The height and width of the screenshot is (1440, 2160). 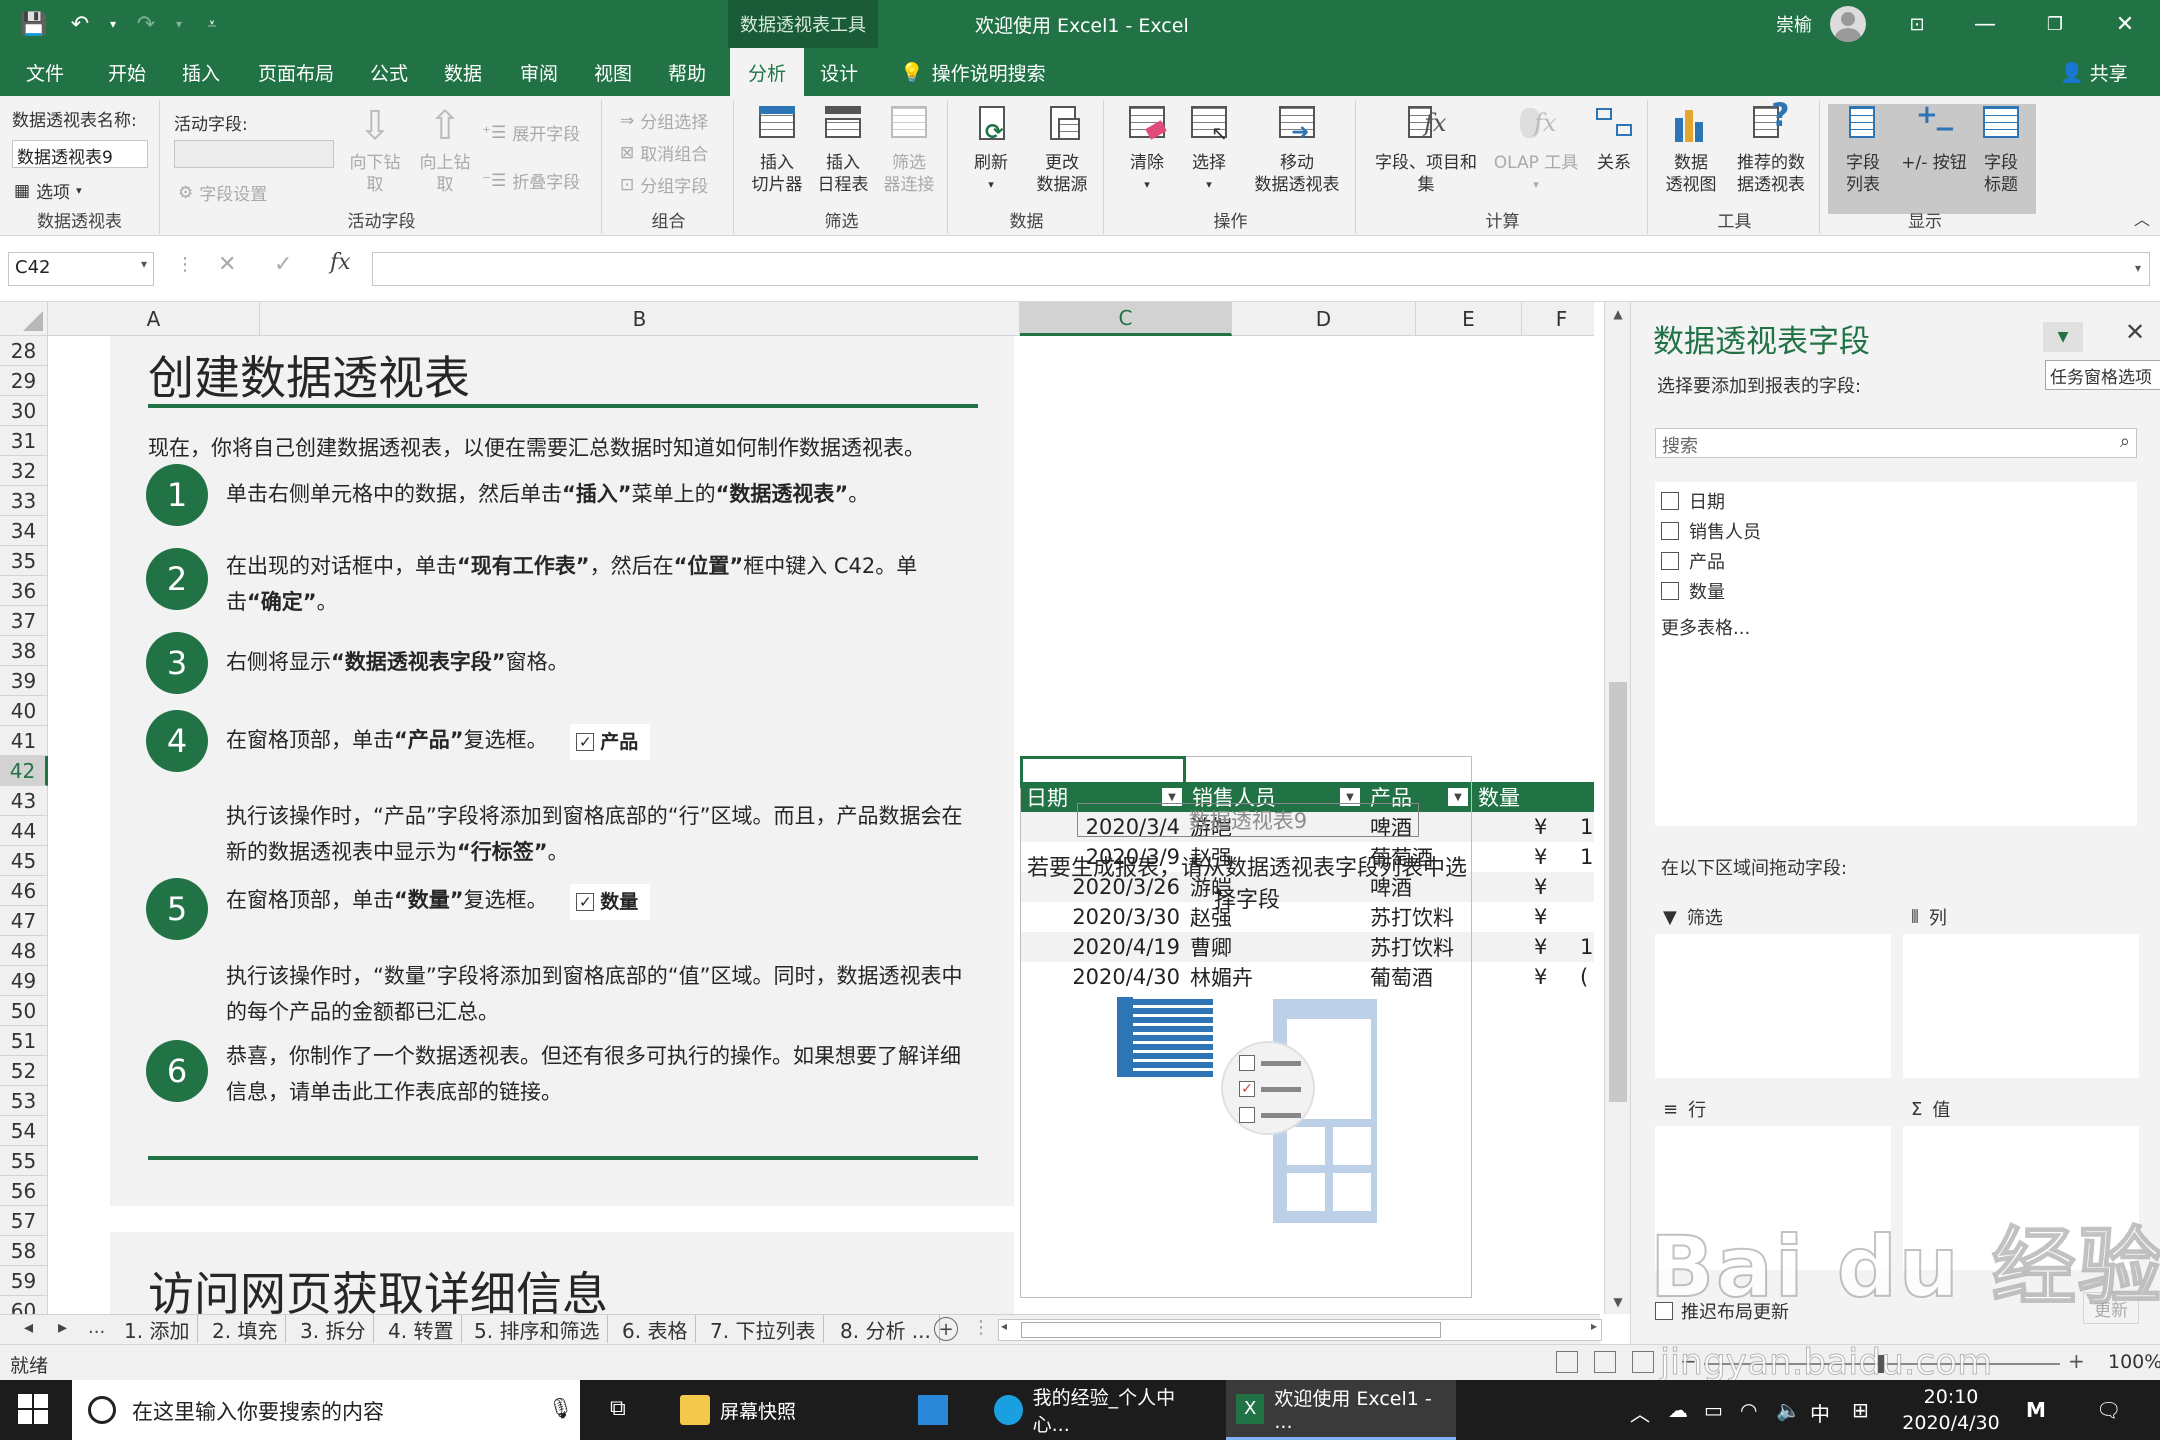 What do you see at coordinates (1618, 892) in the screenshot?
I see `vertical-scroll-thumb` at bounding box center [1618, 892].